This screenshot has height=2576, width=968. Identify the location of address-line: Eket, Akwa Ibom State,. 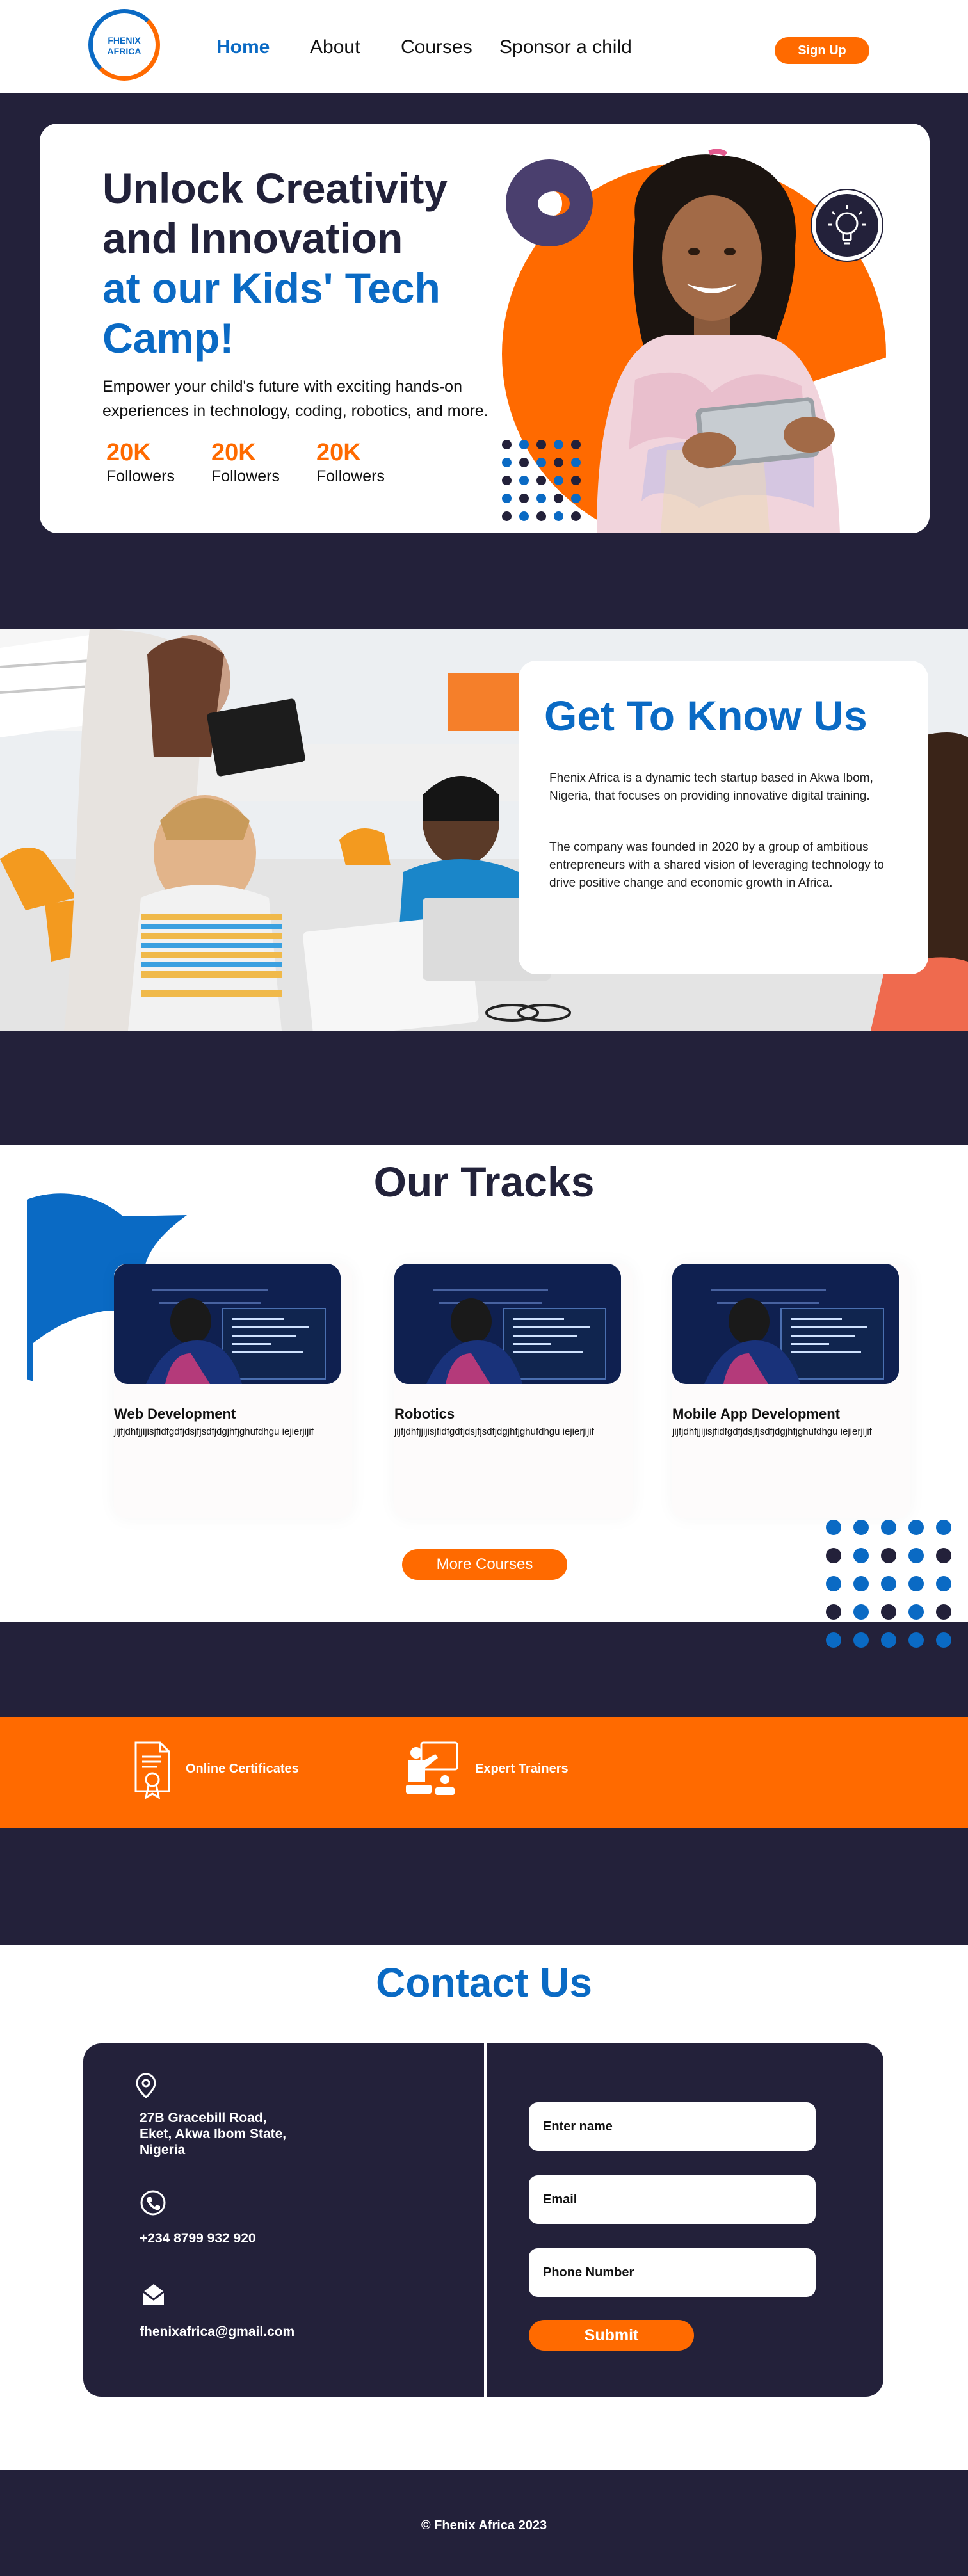
(213, 2134).